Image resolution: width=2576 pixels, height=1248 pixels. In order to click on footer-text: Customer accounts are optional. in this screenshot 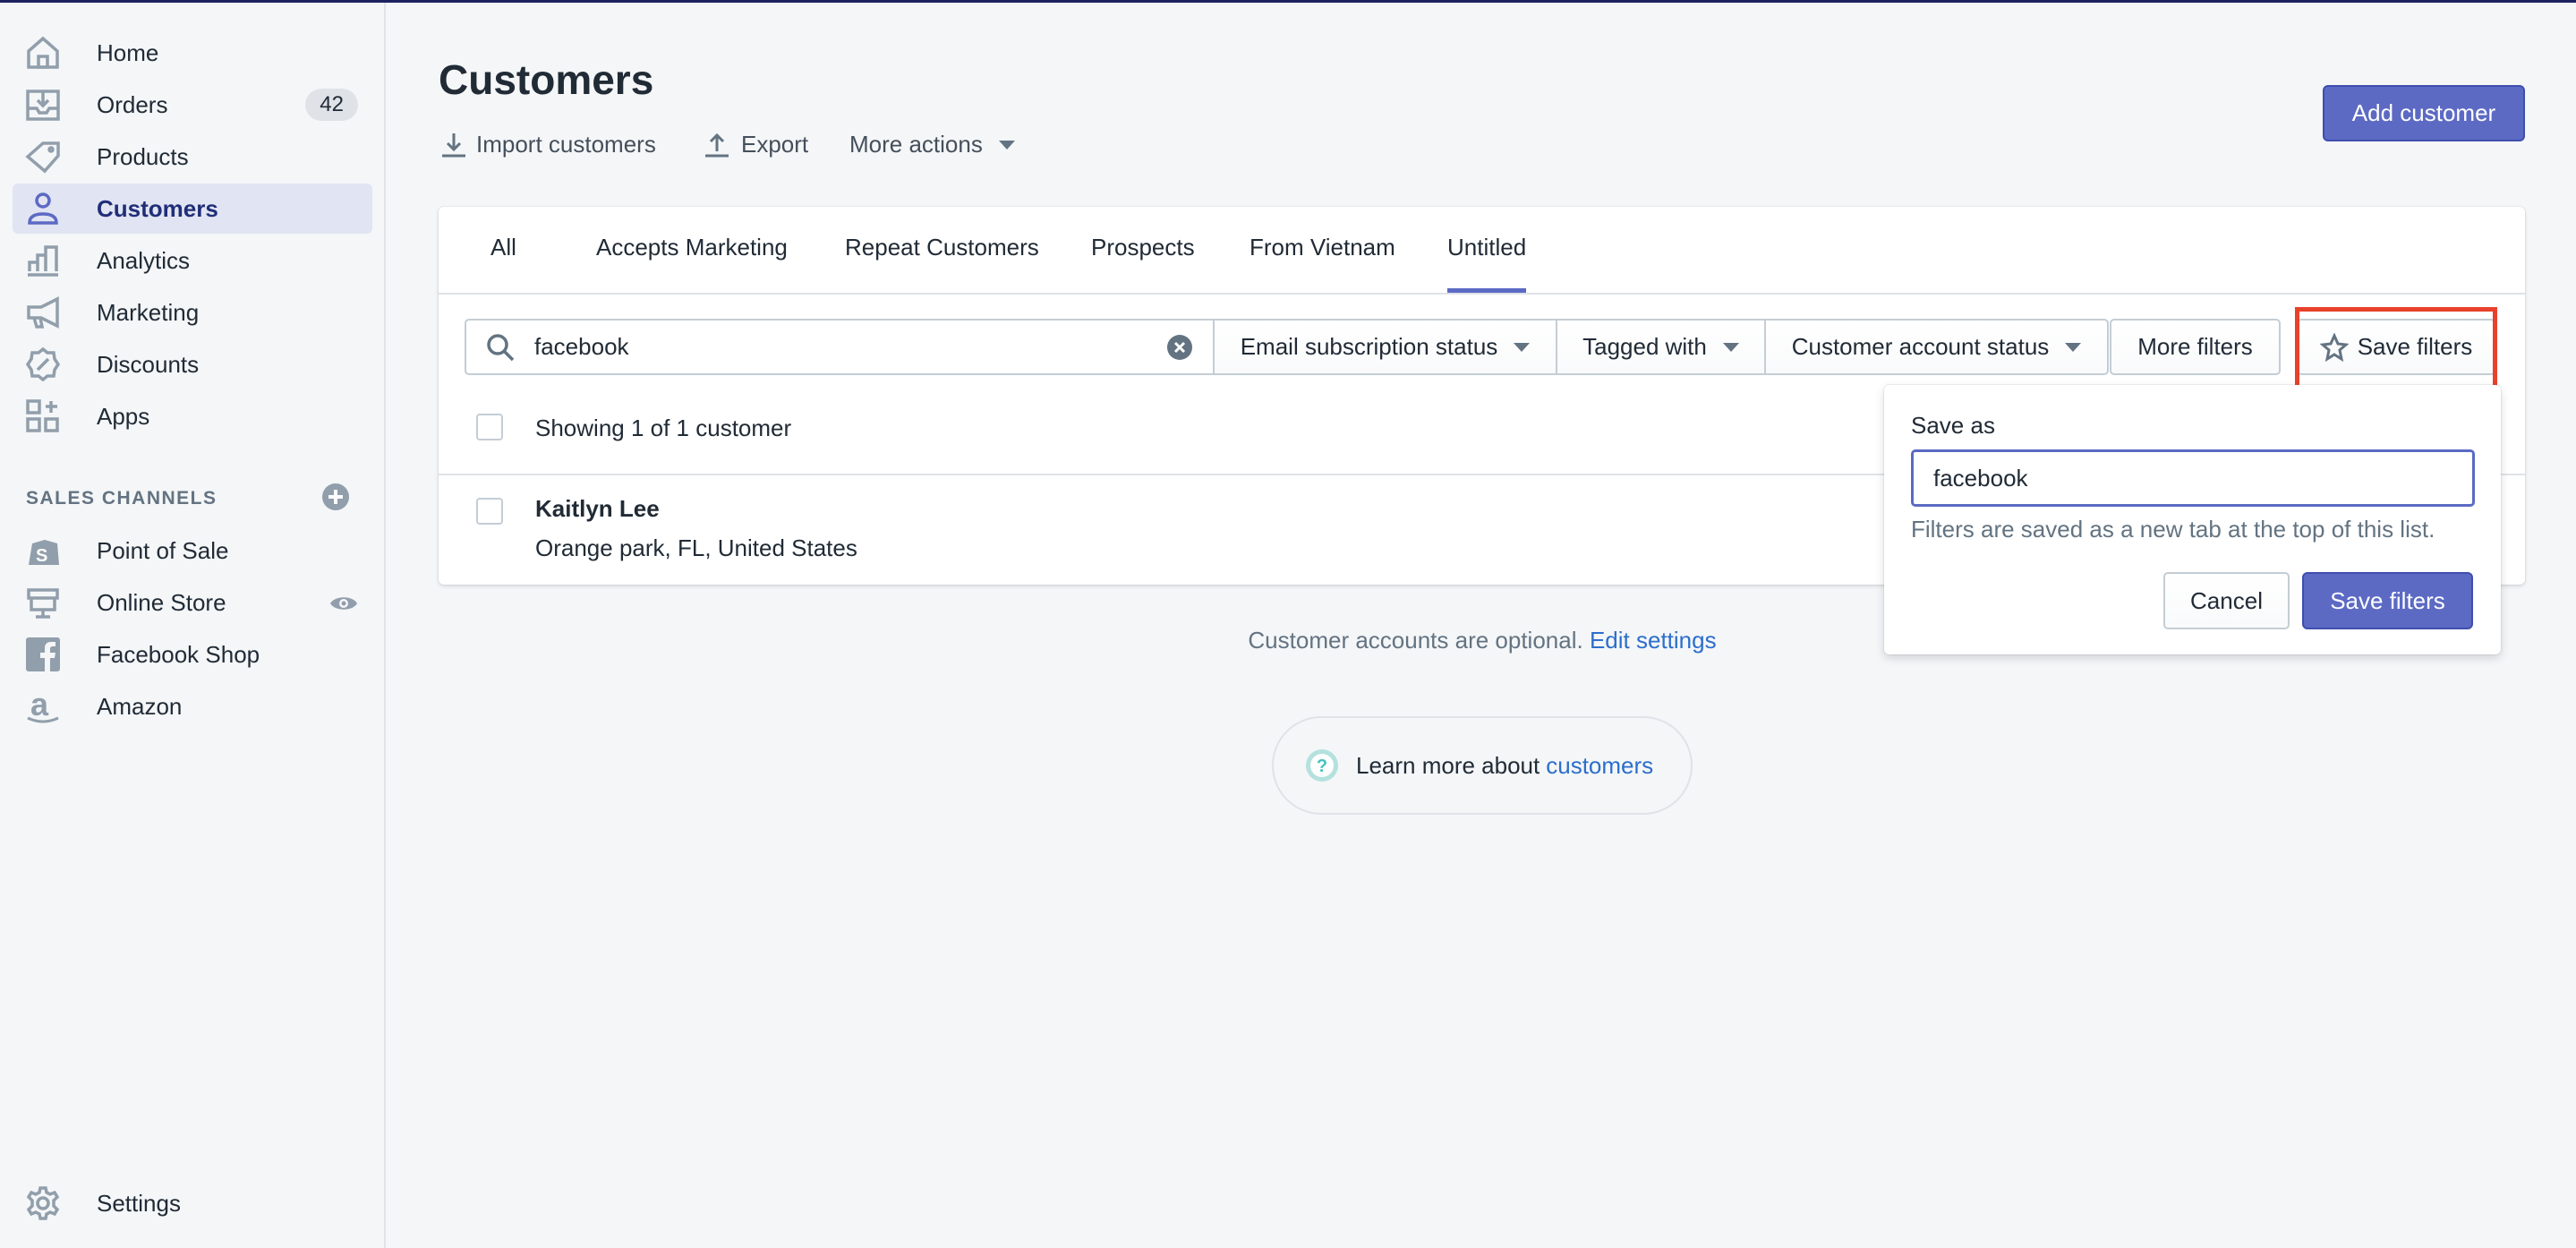, I will do `click(1415, 640)`.